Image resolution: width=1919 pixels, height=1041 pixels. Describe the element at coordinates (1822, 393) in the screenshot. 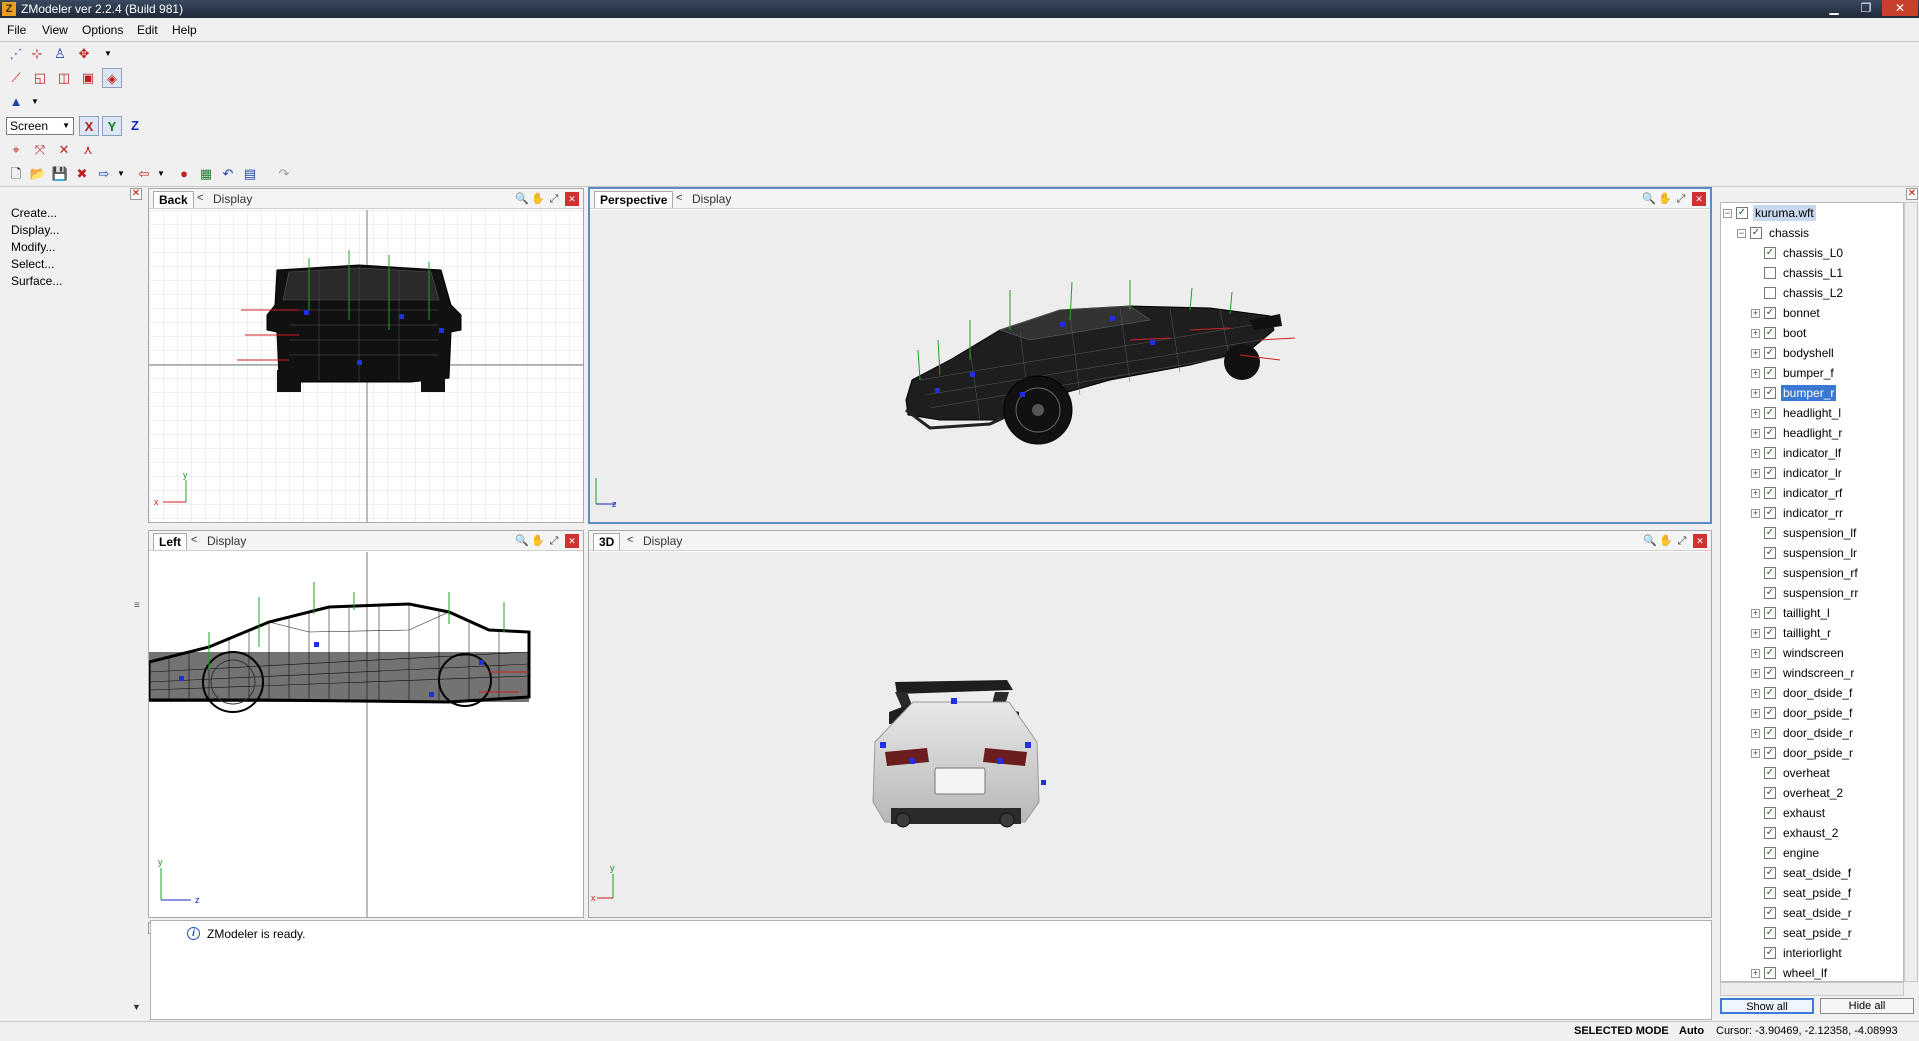

I see `tree-node: + ✓ bumper_r` at that location.